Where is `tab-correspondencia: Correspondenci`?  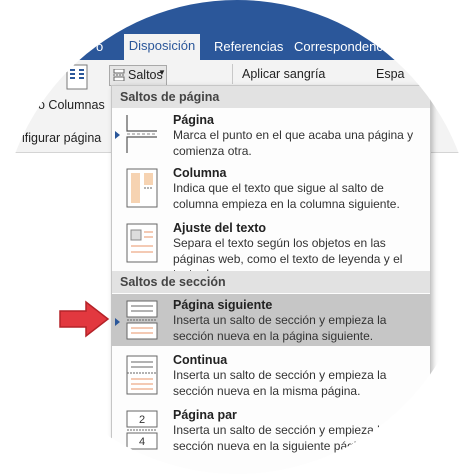 tab-correspondencia: Correspondenci is located at coordinates (340, 49).